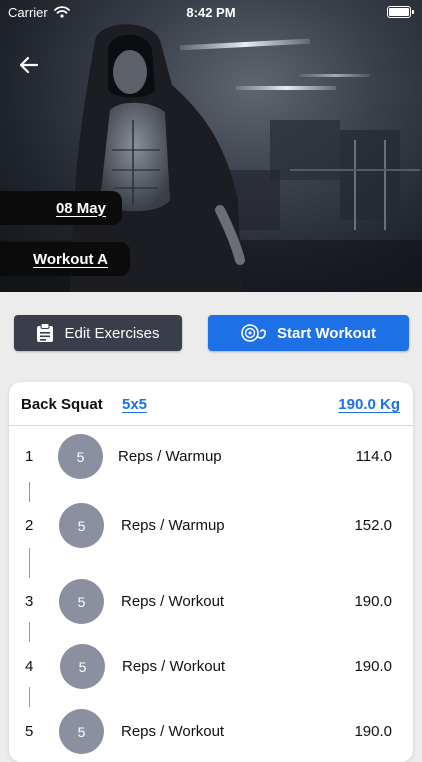  Describe the element at coordinates (373, 456) in the screenshot. I see `set-weight-value: 114.0` at that location.